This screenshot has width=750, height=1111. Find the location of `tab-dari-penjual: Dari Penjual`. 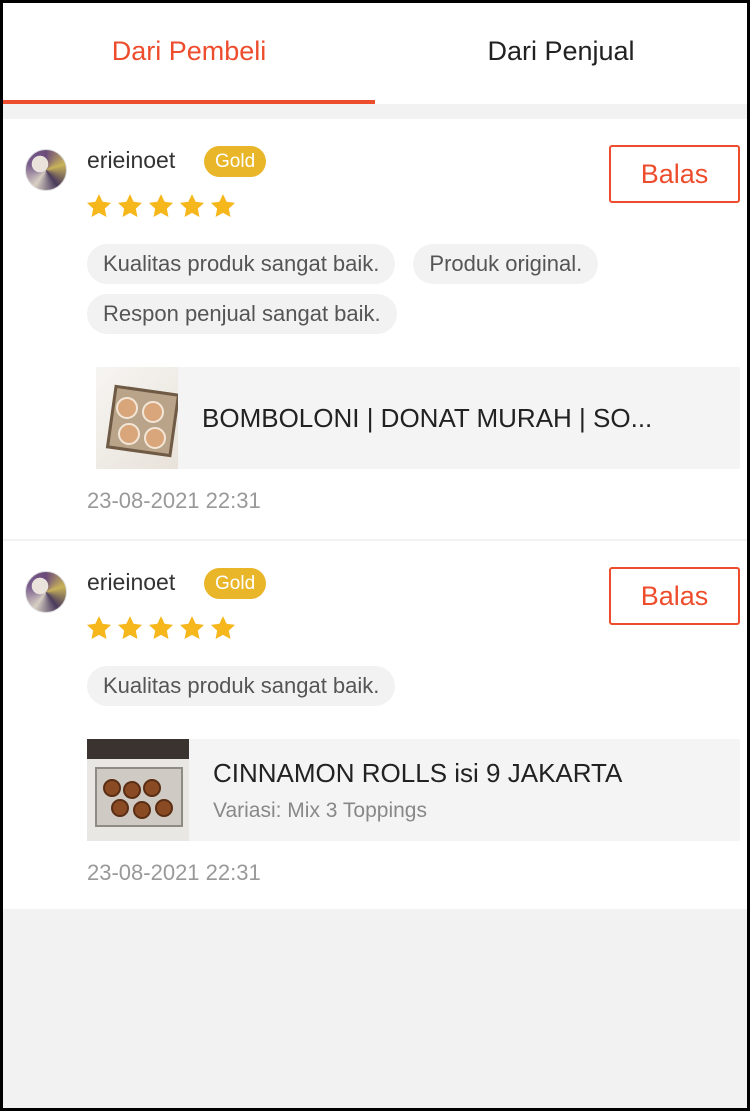

tab-dari-penjual: Dari Penjual is located at coordinates (561, 53).